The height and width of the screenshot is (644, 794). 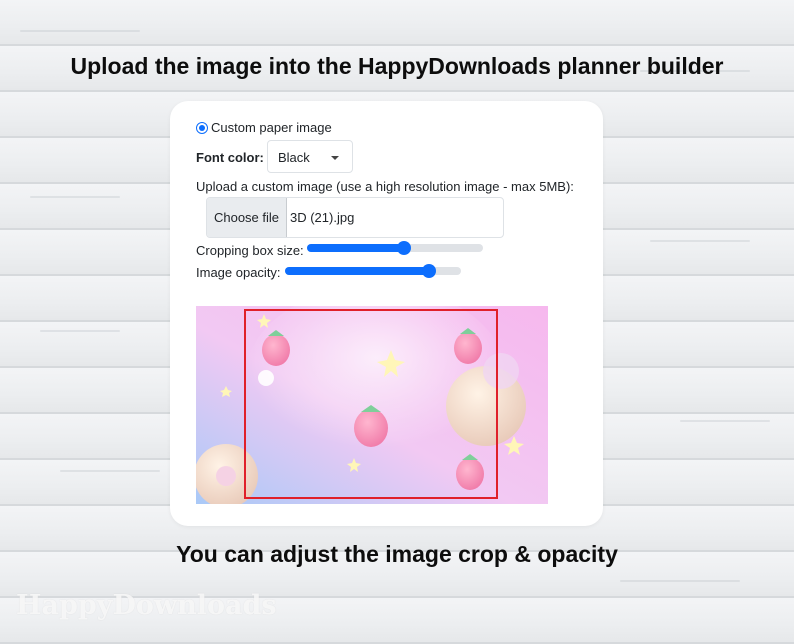 I want to click on crop-size-label: Cropping box size:, so click(x=250, y=250).